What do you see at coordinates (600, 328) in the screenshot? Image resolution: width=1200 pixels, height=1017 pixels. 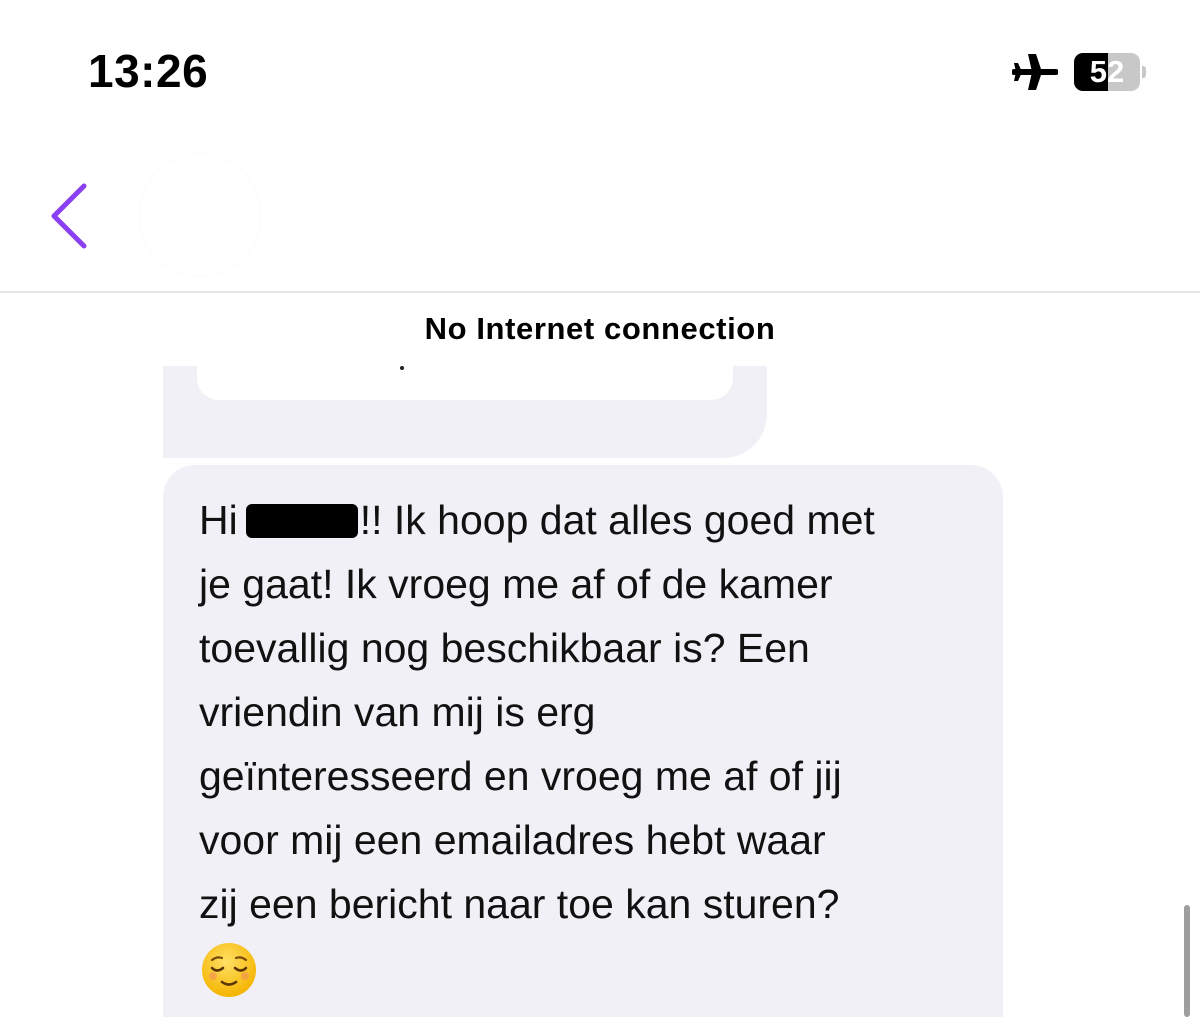 I see `connection-banner: No Internet connection` at bounding box center [600, 328].